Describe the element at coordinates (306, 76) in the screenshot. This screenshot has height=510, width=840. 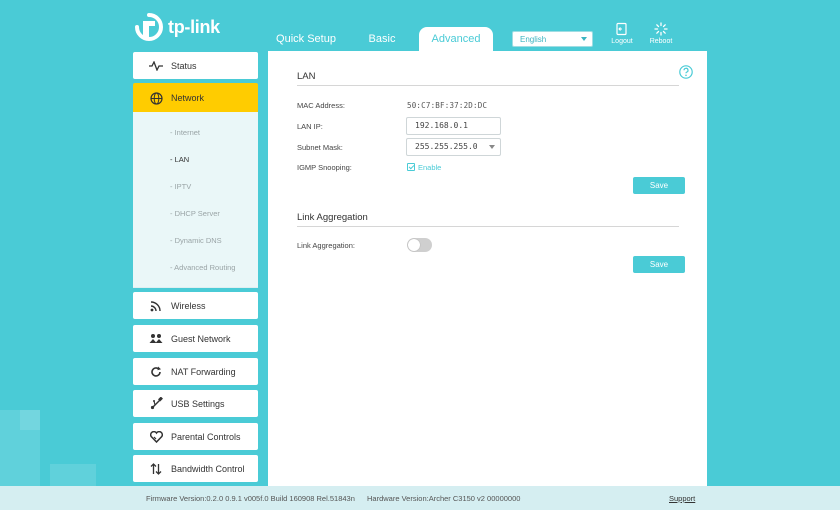
I see `lan-section-title: LAN` at that location.